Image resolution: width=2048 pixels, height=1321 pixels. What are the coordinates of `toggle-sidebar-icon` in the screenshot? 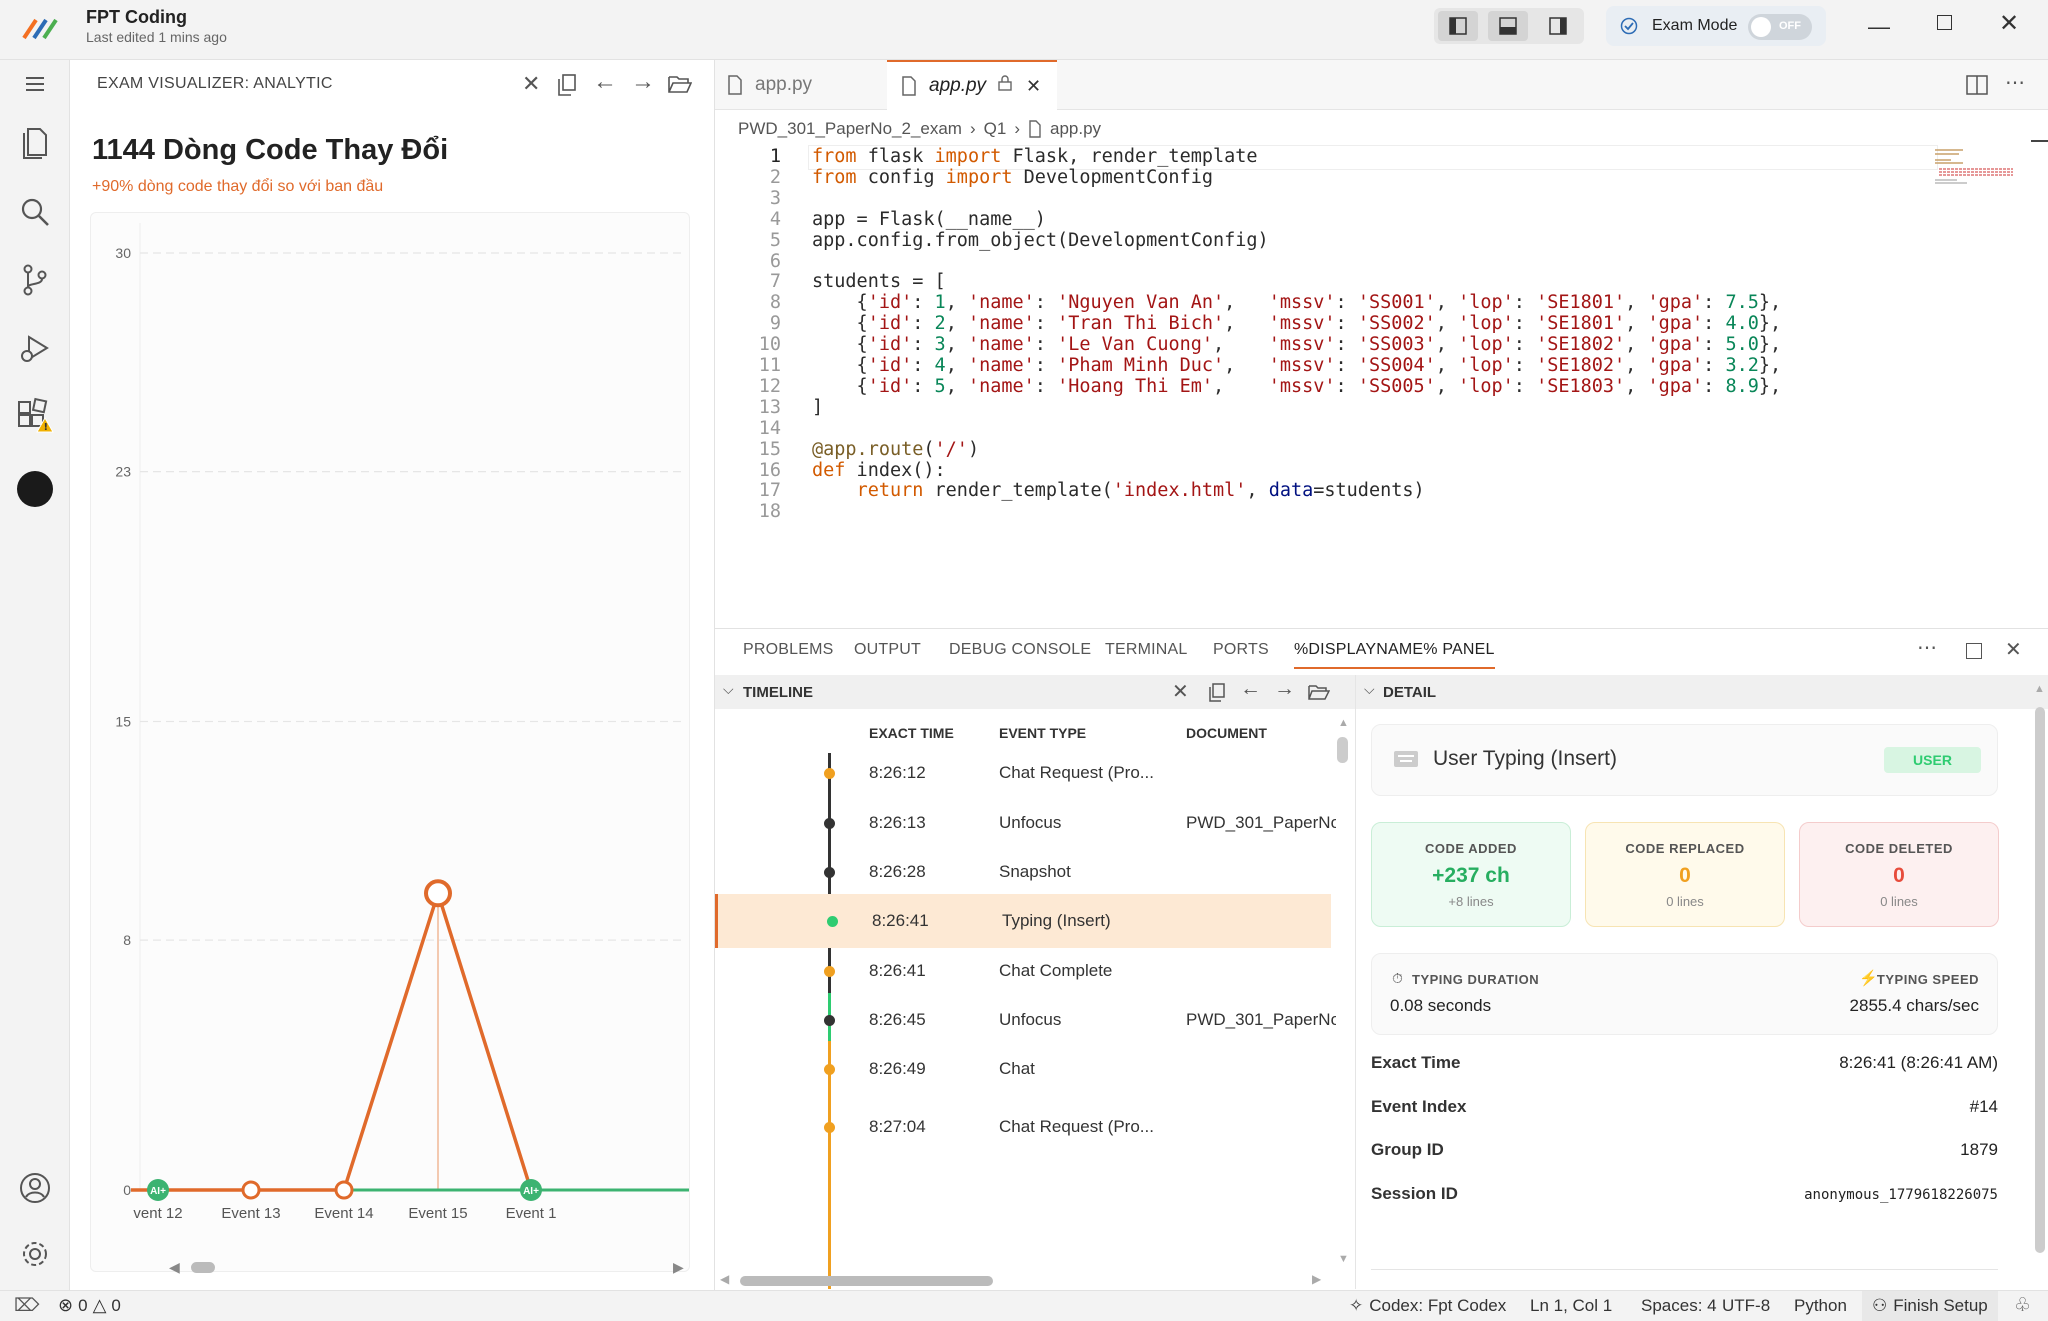 It's located at (1458, 26).